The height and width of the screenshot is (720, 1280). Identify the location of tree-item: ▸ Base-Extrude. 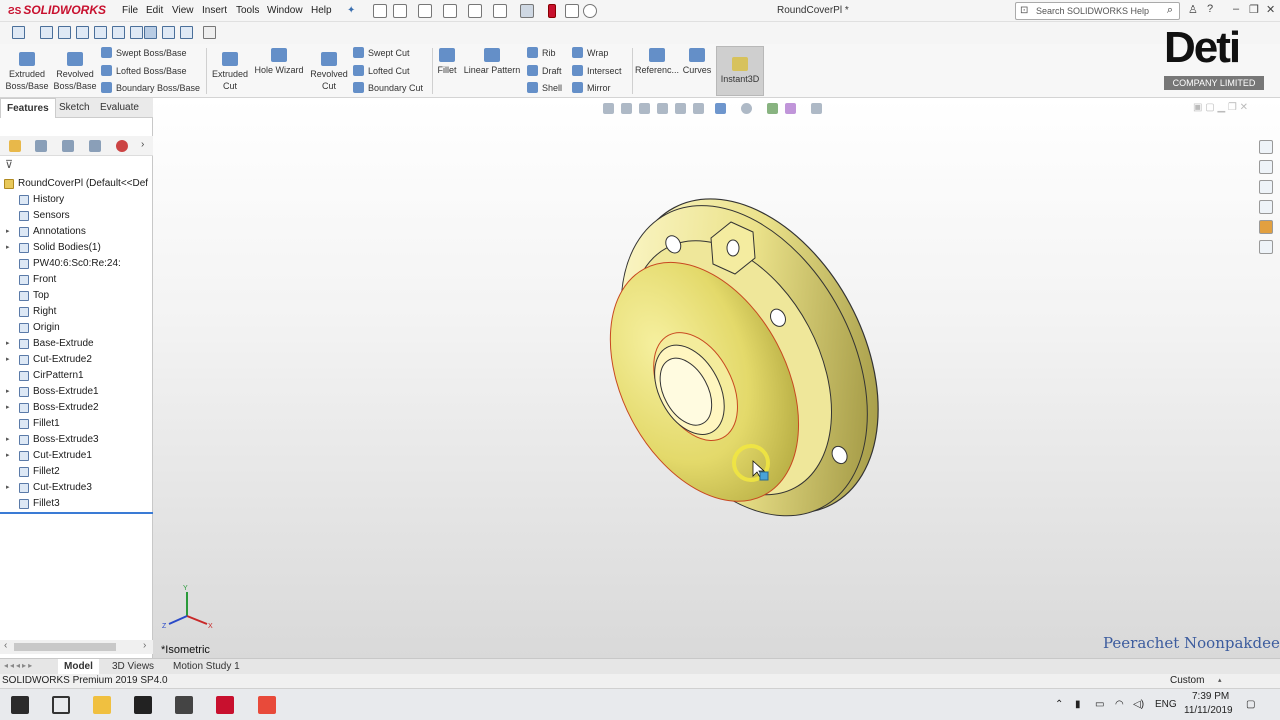
(76, 344).